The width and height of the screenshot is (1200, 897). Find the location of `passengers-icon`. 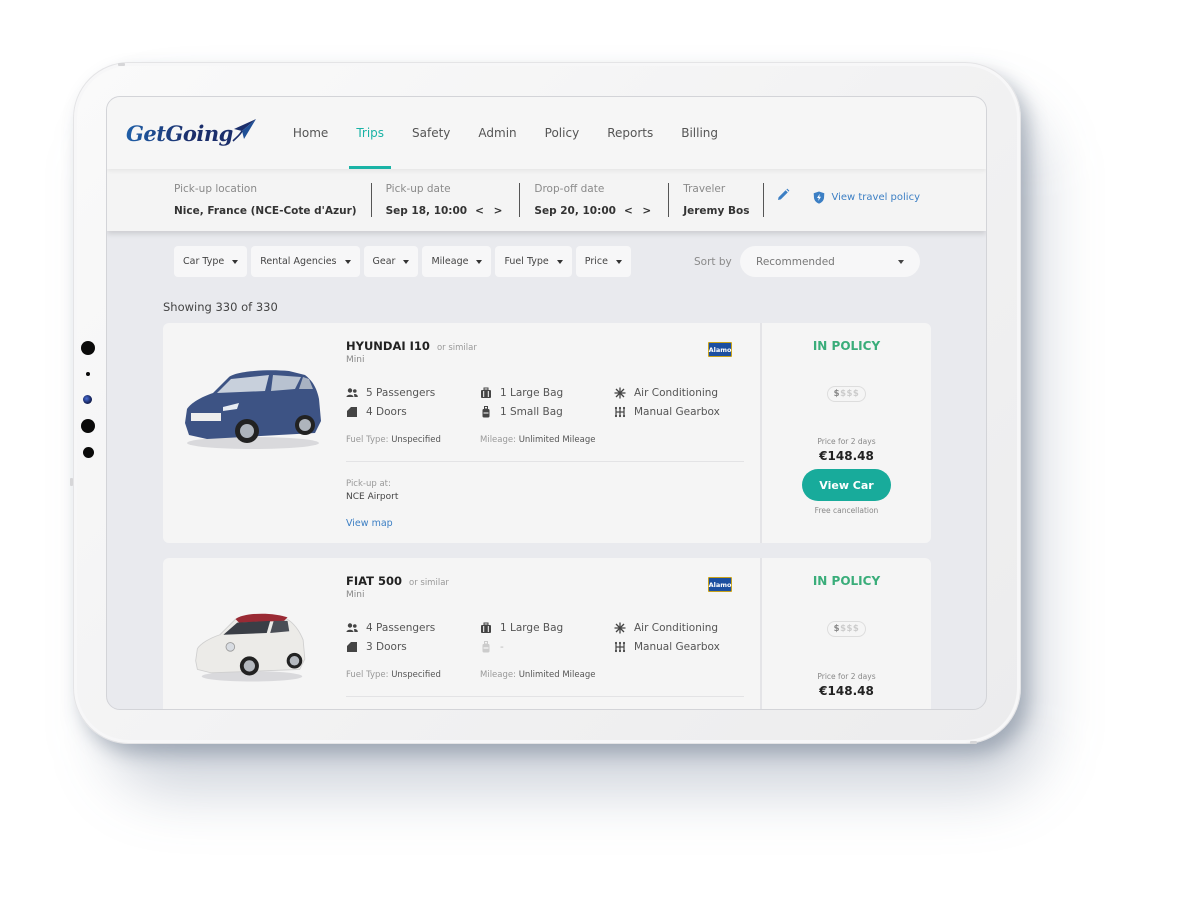

passengers-icon is located at coordinates (352, 392).